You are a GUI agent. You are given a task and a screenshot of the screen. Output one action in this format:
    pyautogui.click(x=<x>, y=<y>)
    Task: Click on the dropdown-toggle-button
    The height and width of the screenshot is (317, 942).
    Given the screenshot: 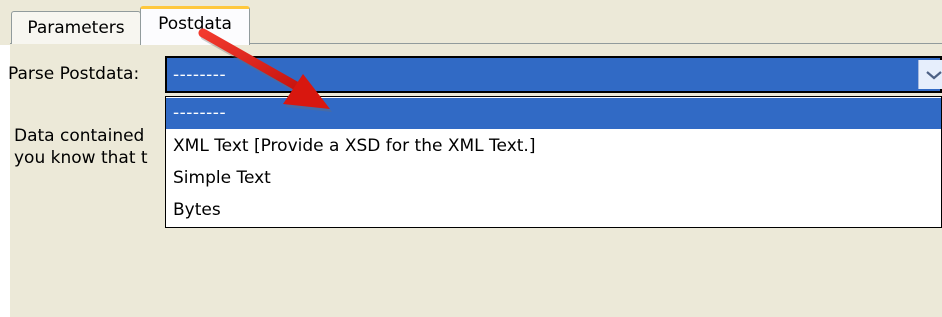 What is the action you would take?
    pyautogui.click(x=930, y=74)
    